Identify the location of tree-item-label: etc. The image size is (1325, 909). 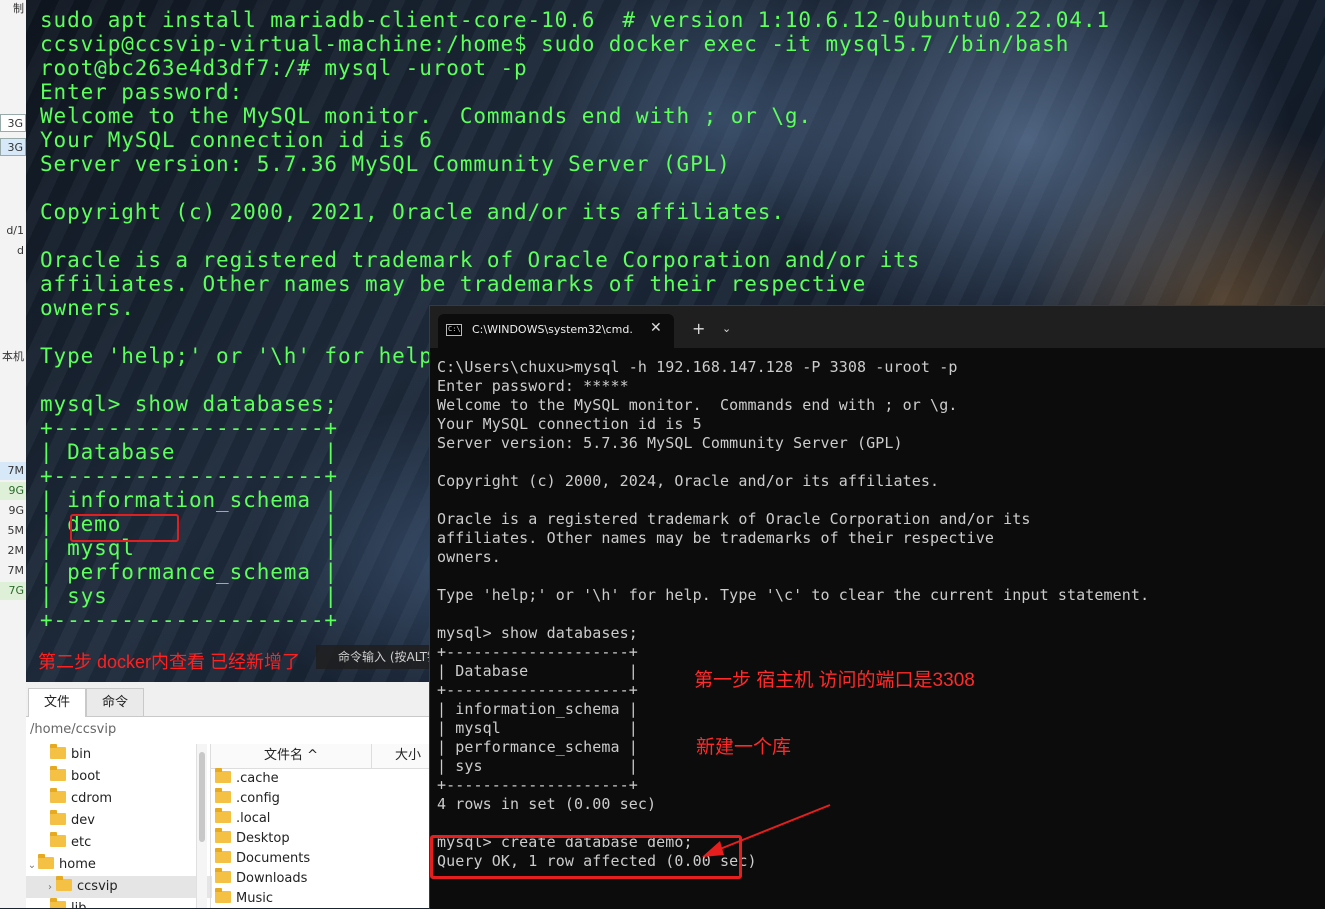
(81, 842).